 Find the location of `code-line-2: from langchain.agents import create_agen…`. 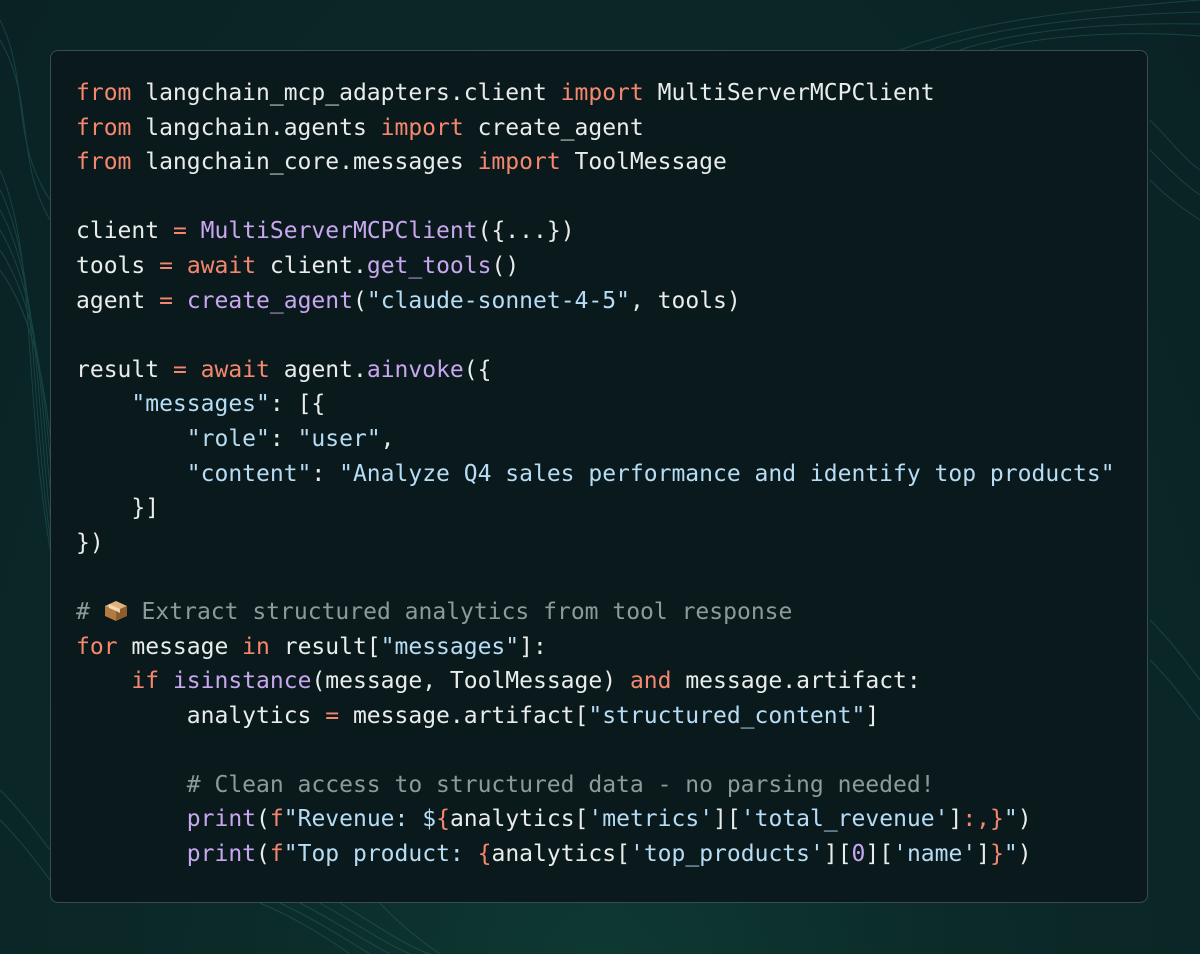

code-line-2: from langchain.agents import create_agen… is located at coordinates (360, 128).